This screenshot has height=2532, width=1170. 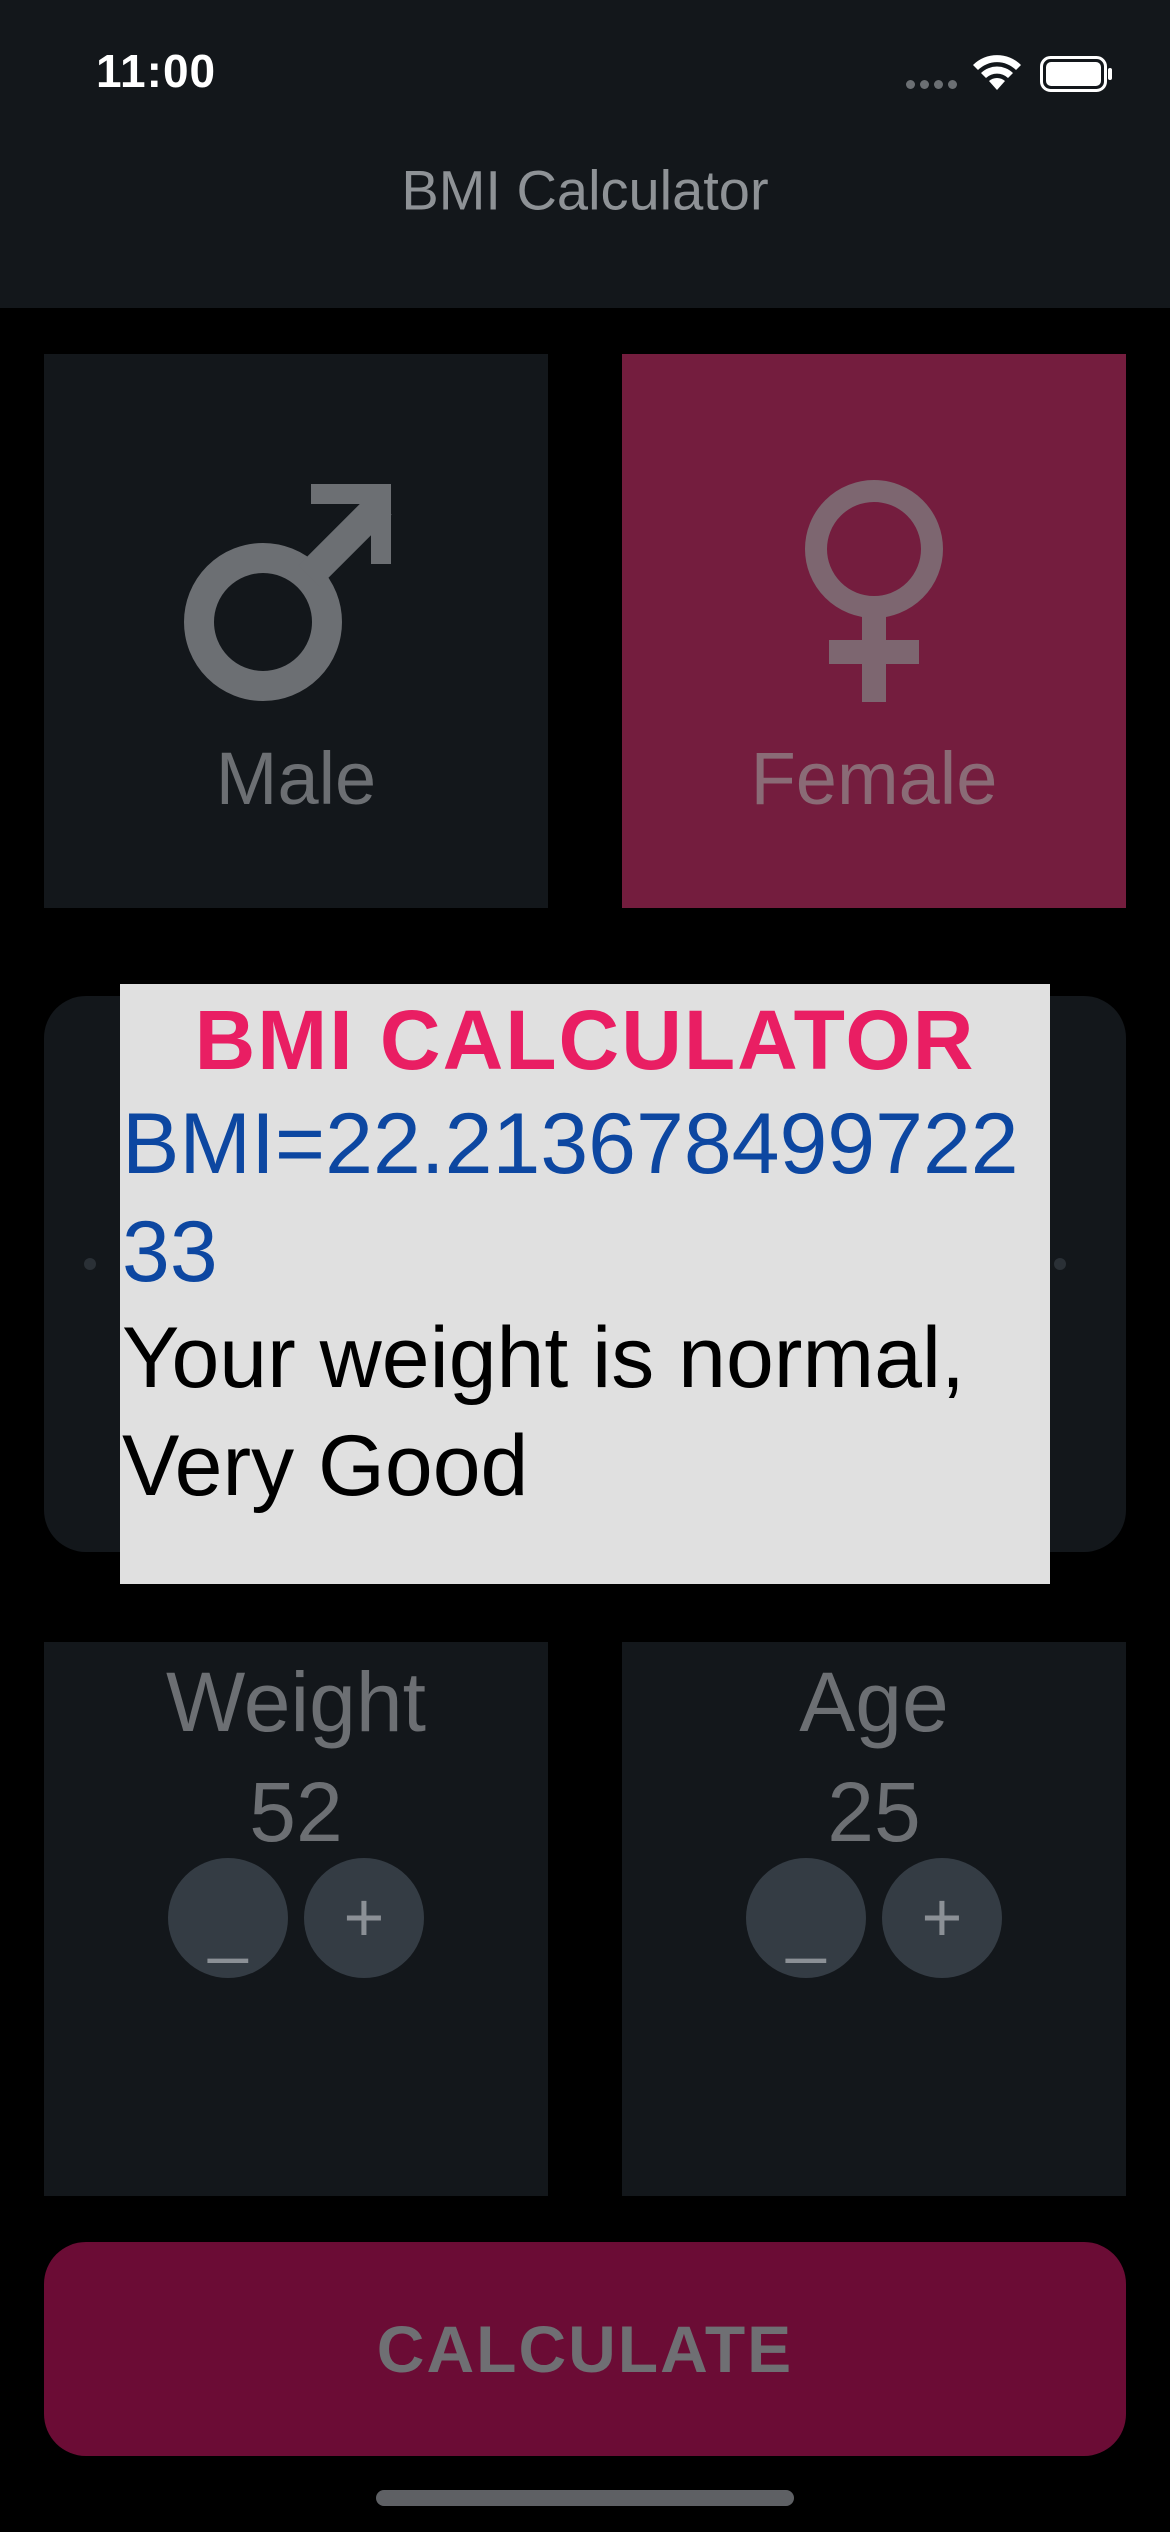 I want to click on female-label: Female, so click(x=874, y=778).